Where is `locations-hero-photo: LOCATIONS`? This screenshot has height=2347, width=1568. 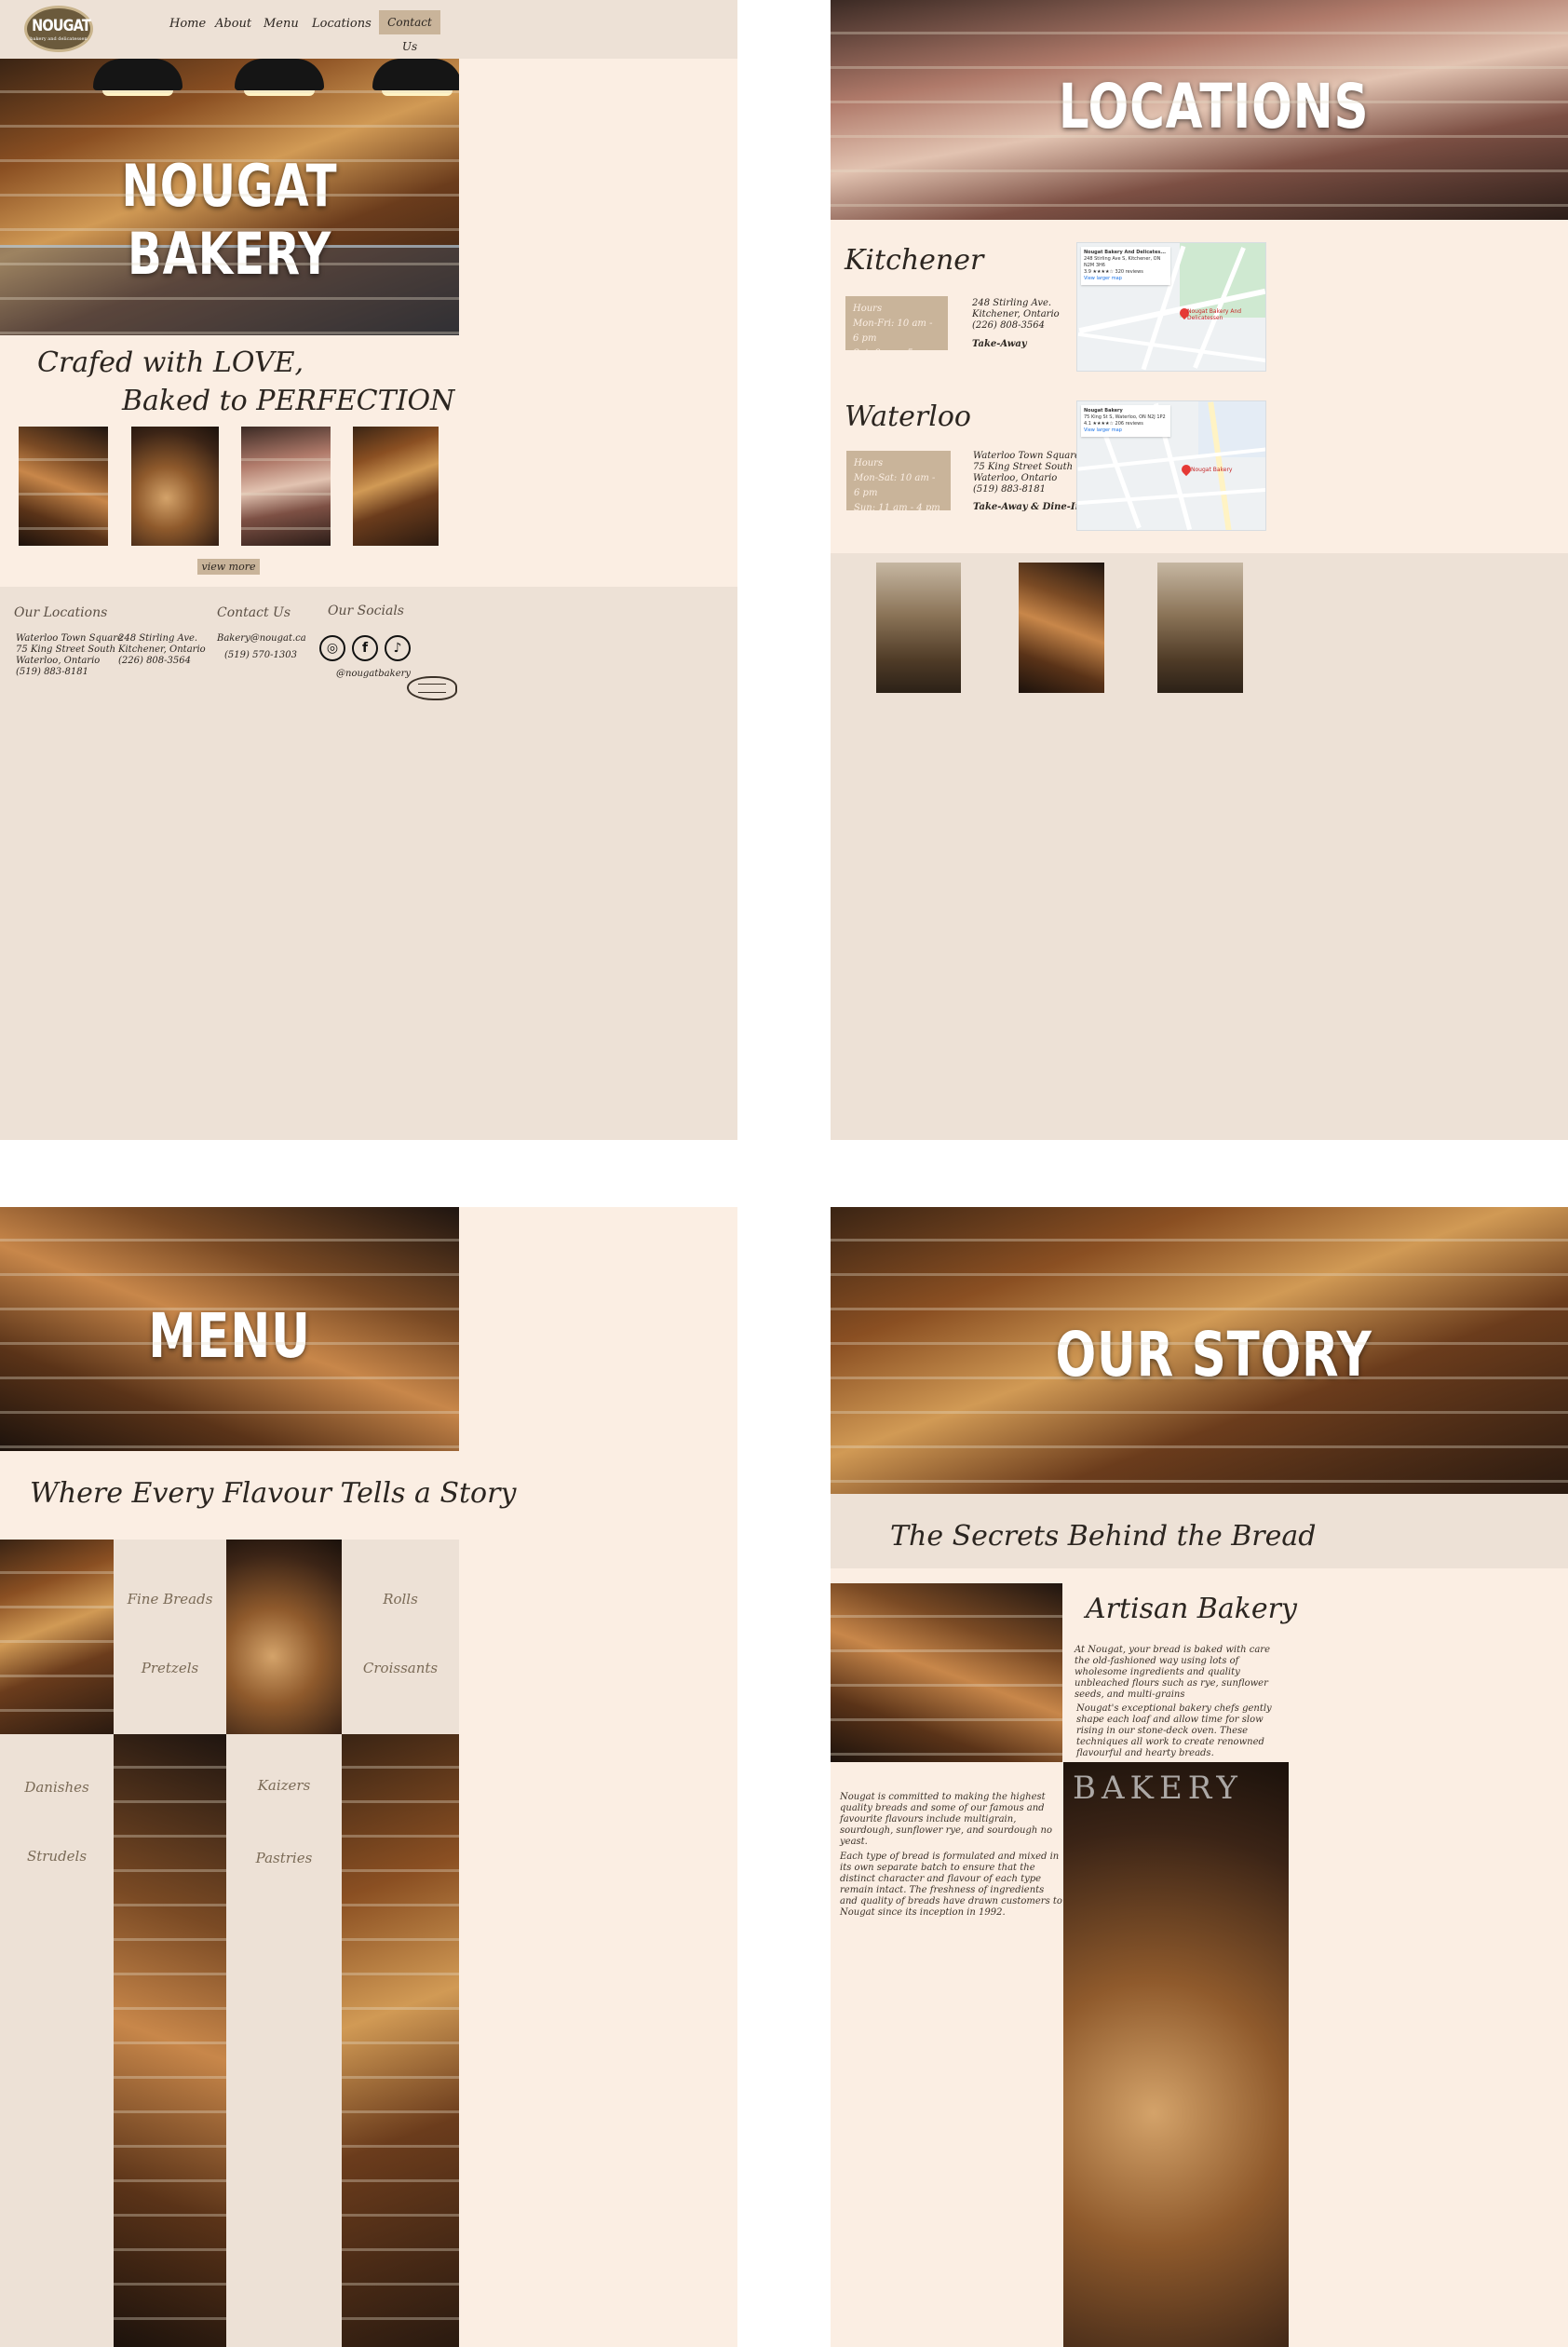 locations-hero-photo: LOCATIONS is located at coordinates (1199, 110).